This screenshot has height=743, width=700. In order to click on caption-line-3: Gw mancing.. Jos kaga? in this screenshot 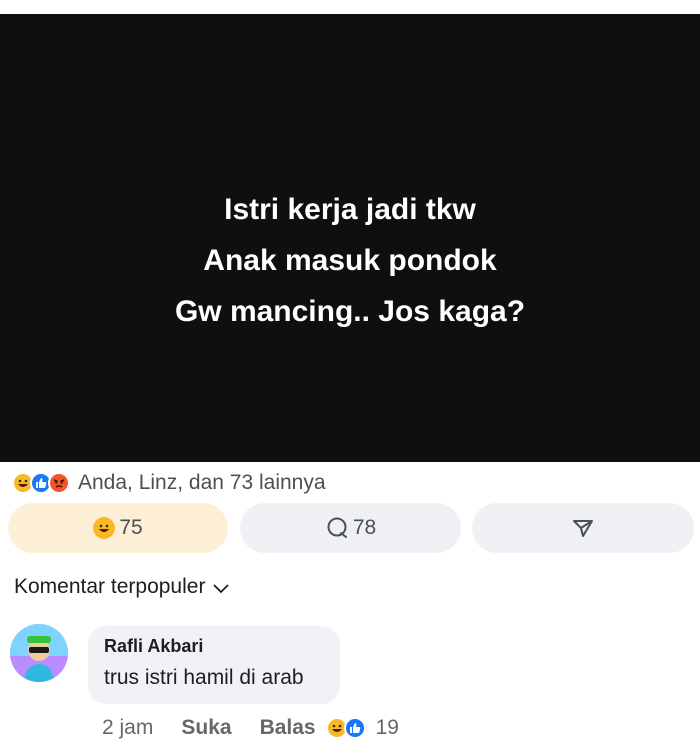, I will do `click(350, 311)`.